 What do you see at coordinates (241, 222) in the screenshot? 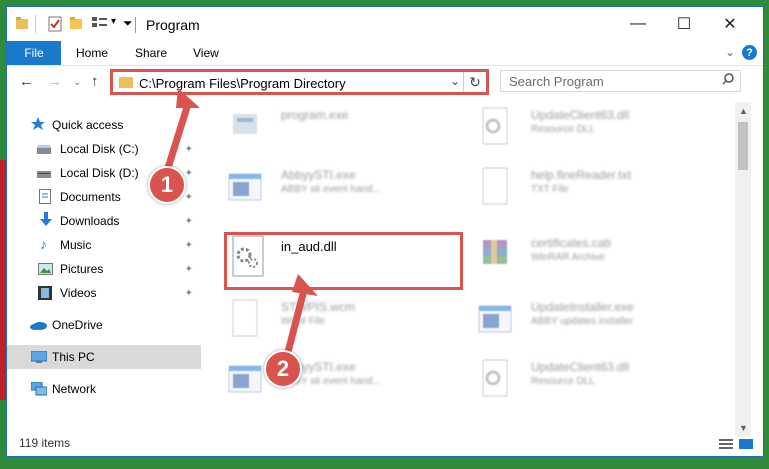
I see `annotation-arrows` at bounding box center [241, 222].